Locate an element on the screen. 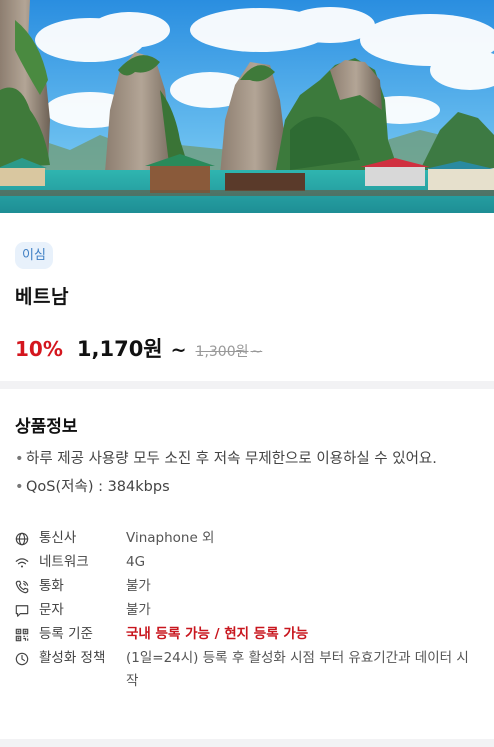  info-bullet: QoS(저속) : 384kbps is located at coordinates (247, 487).